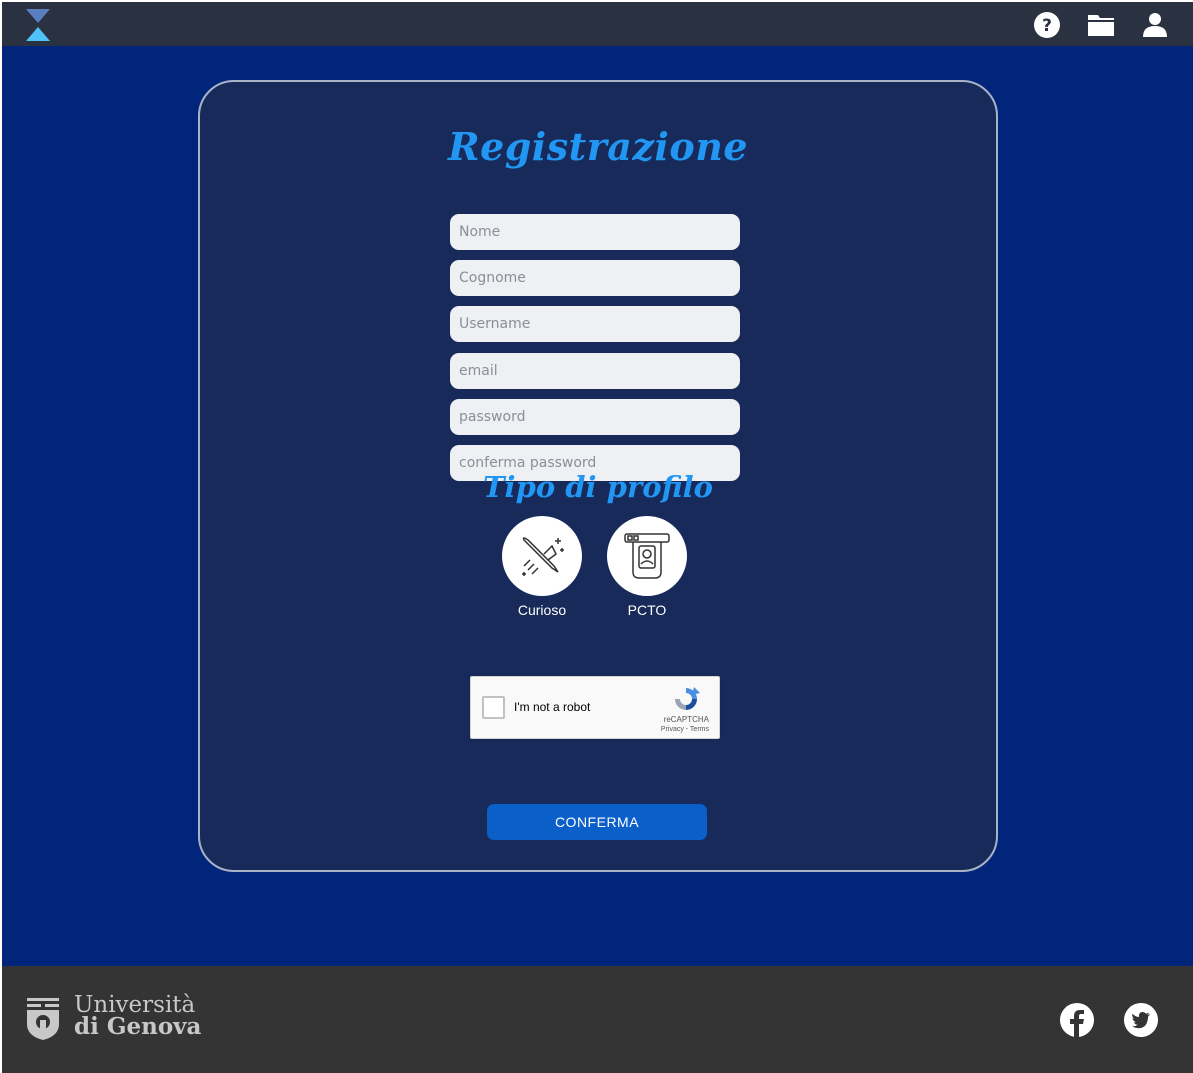 This screenshot has width=1193, height=1073. What do you see at coordinates (597, 24) in the screenshot?
I see `top-bar: ?` at bounding box center [597, 24].